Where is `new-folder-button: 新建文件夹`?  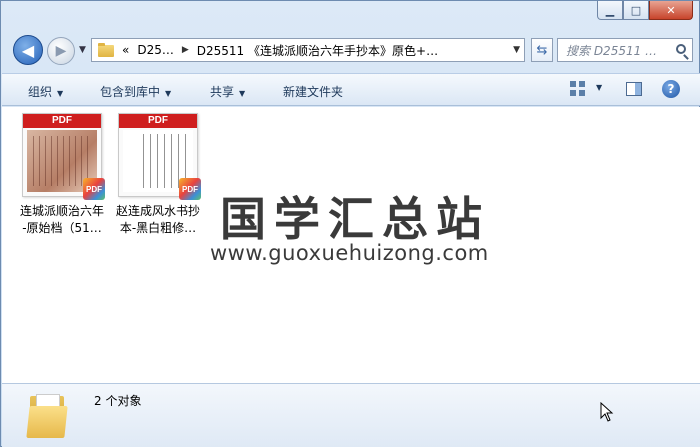
new-folder-button: 新建文件夹 is located at coordinates (313, 91).